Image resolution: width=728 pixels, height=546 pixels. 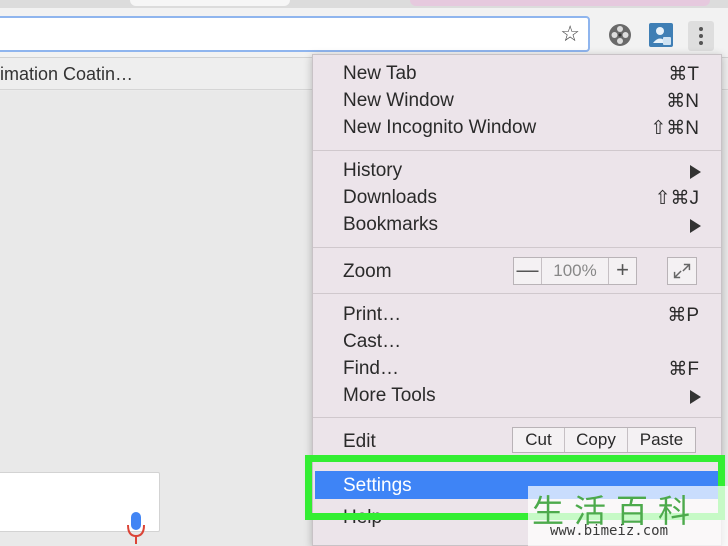 What do you see at coordinates (517, 198) in the screenshot?
I see `menu-item-downloads: Downloads ⇧⌘J` at bounding box center [517, 198].